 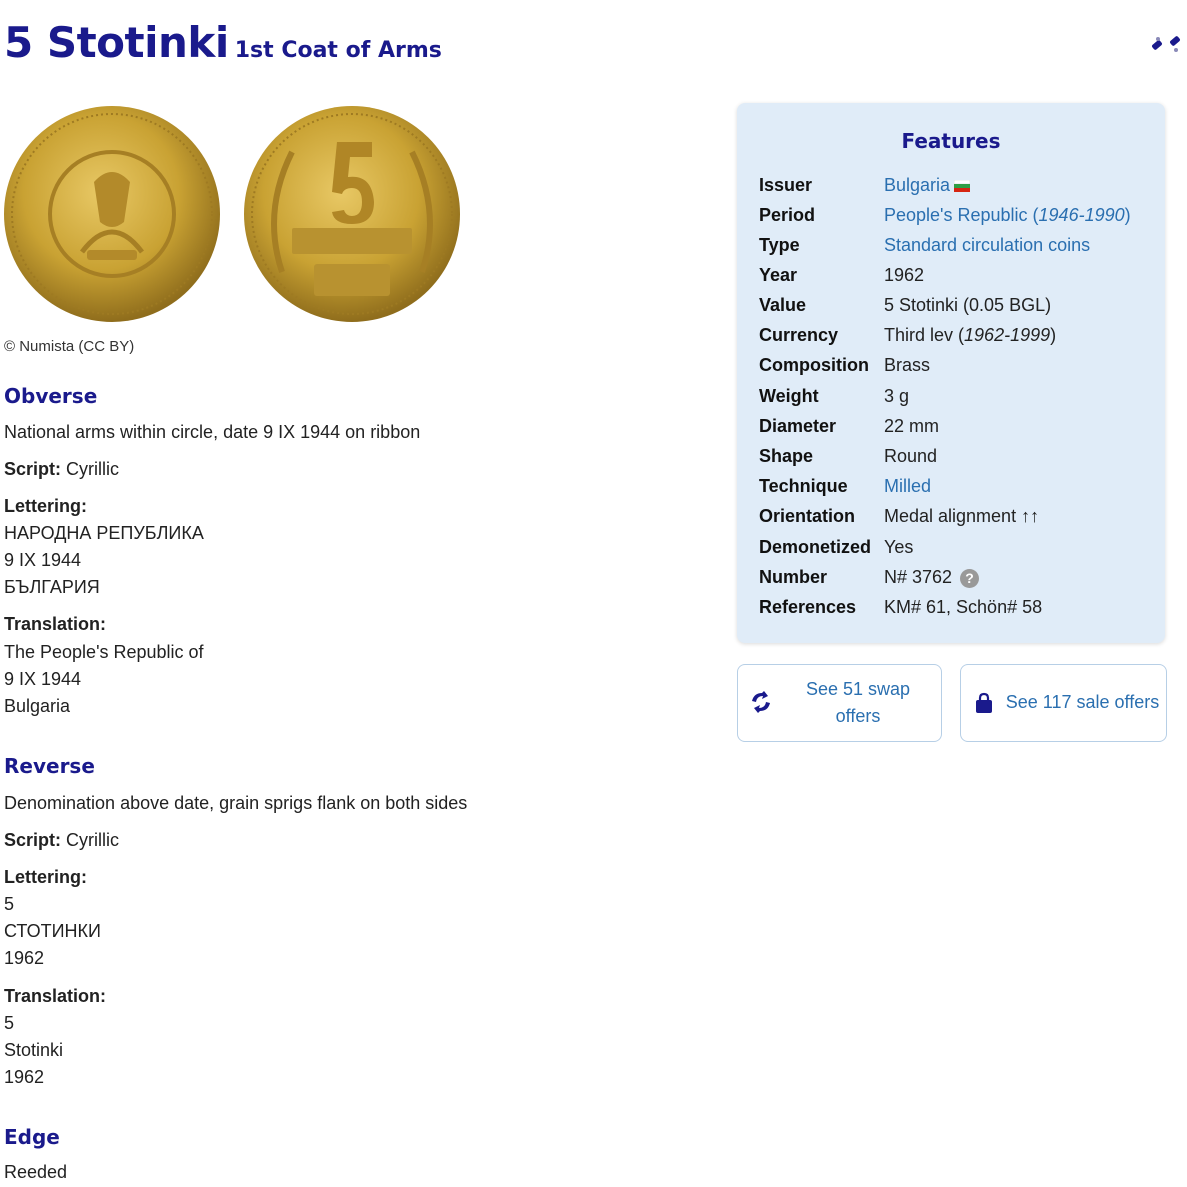 What do you see at coordinates (69, 346) in the screenshot?
I see `image-credit: © Numista (CC BY)` at bounding box center [69, 346].